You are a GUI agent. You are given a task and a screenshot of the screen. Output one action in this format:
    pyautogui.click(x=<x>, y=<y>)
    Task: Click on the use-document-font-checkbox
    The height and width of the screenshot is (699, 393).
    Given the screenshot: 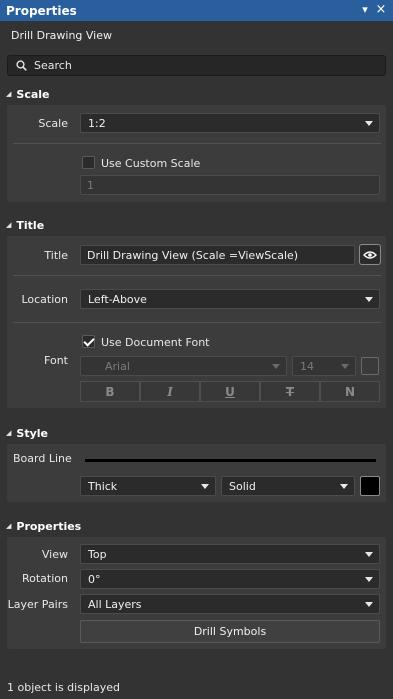 What is the action you would take?
    pyautogui.click(x=88, y=341)
    